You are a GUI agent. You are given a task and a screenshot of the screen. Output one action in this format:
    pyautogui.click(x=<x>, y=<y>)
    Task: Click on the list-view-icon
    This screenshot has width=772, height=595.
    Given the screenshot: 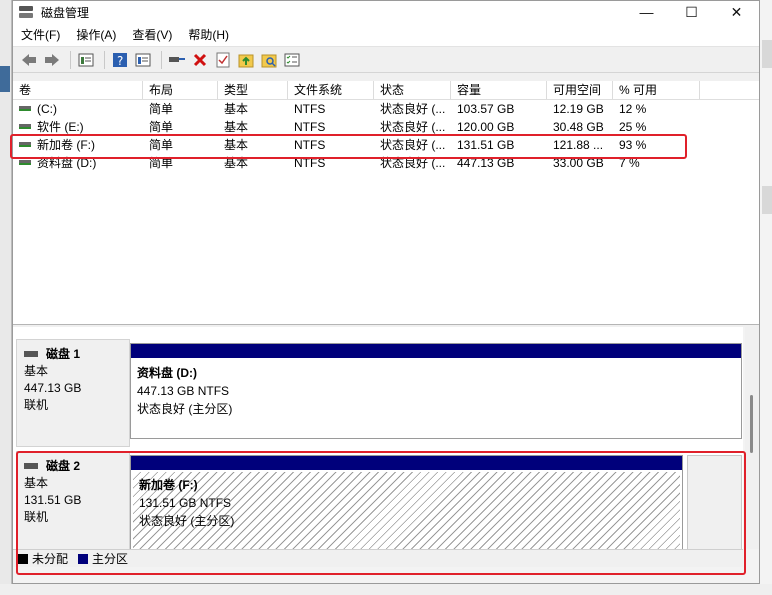 What is the action you would take?
    pyautogui.click(x=86, y=60)
    